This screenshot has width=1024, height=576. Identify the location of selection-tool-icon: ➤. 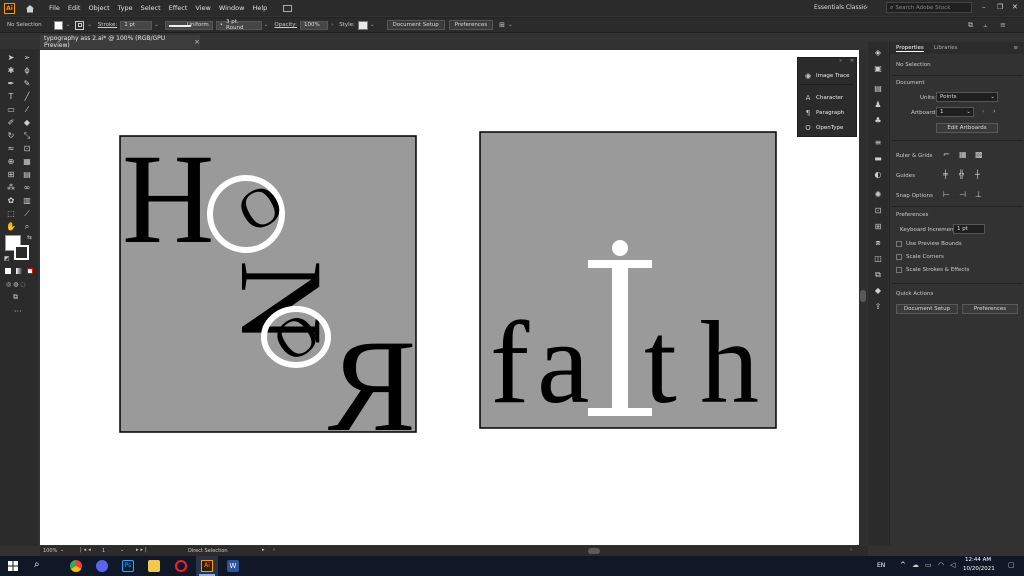
(11, 58).